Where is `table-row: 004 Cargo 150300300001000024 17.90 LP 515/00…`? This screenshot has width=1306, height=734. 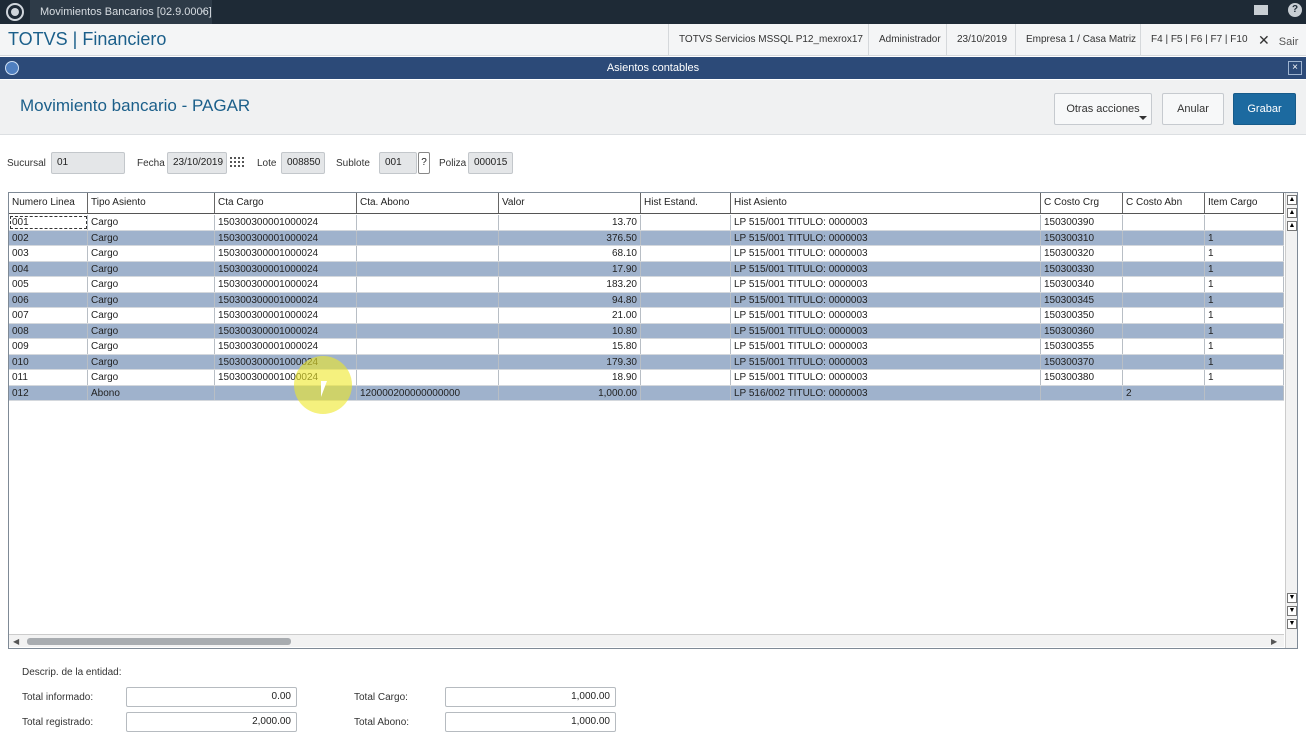
table-row: 004 Cargo 150300300001000024 17.90 LP 515/00… is located at coordinates (646, 269).